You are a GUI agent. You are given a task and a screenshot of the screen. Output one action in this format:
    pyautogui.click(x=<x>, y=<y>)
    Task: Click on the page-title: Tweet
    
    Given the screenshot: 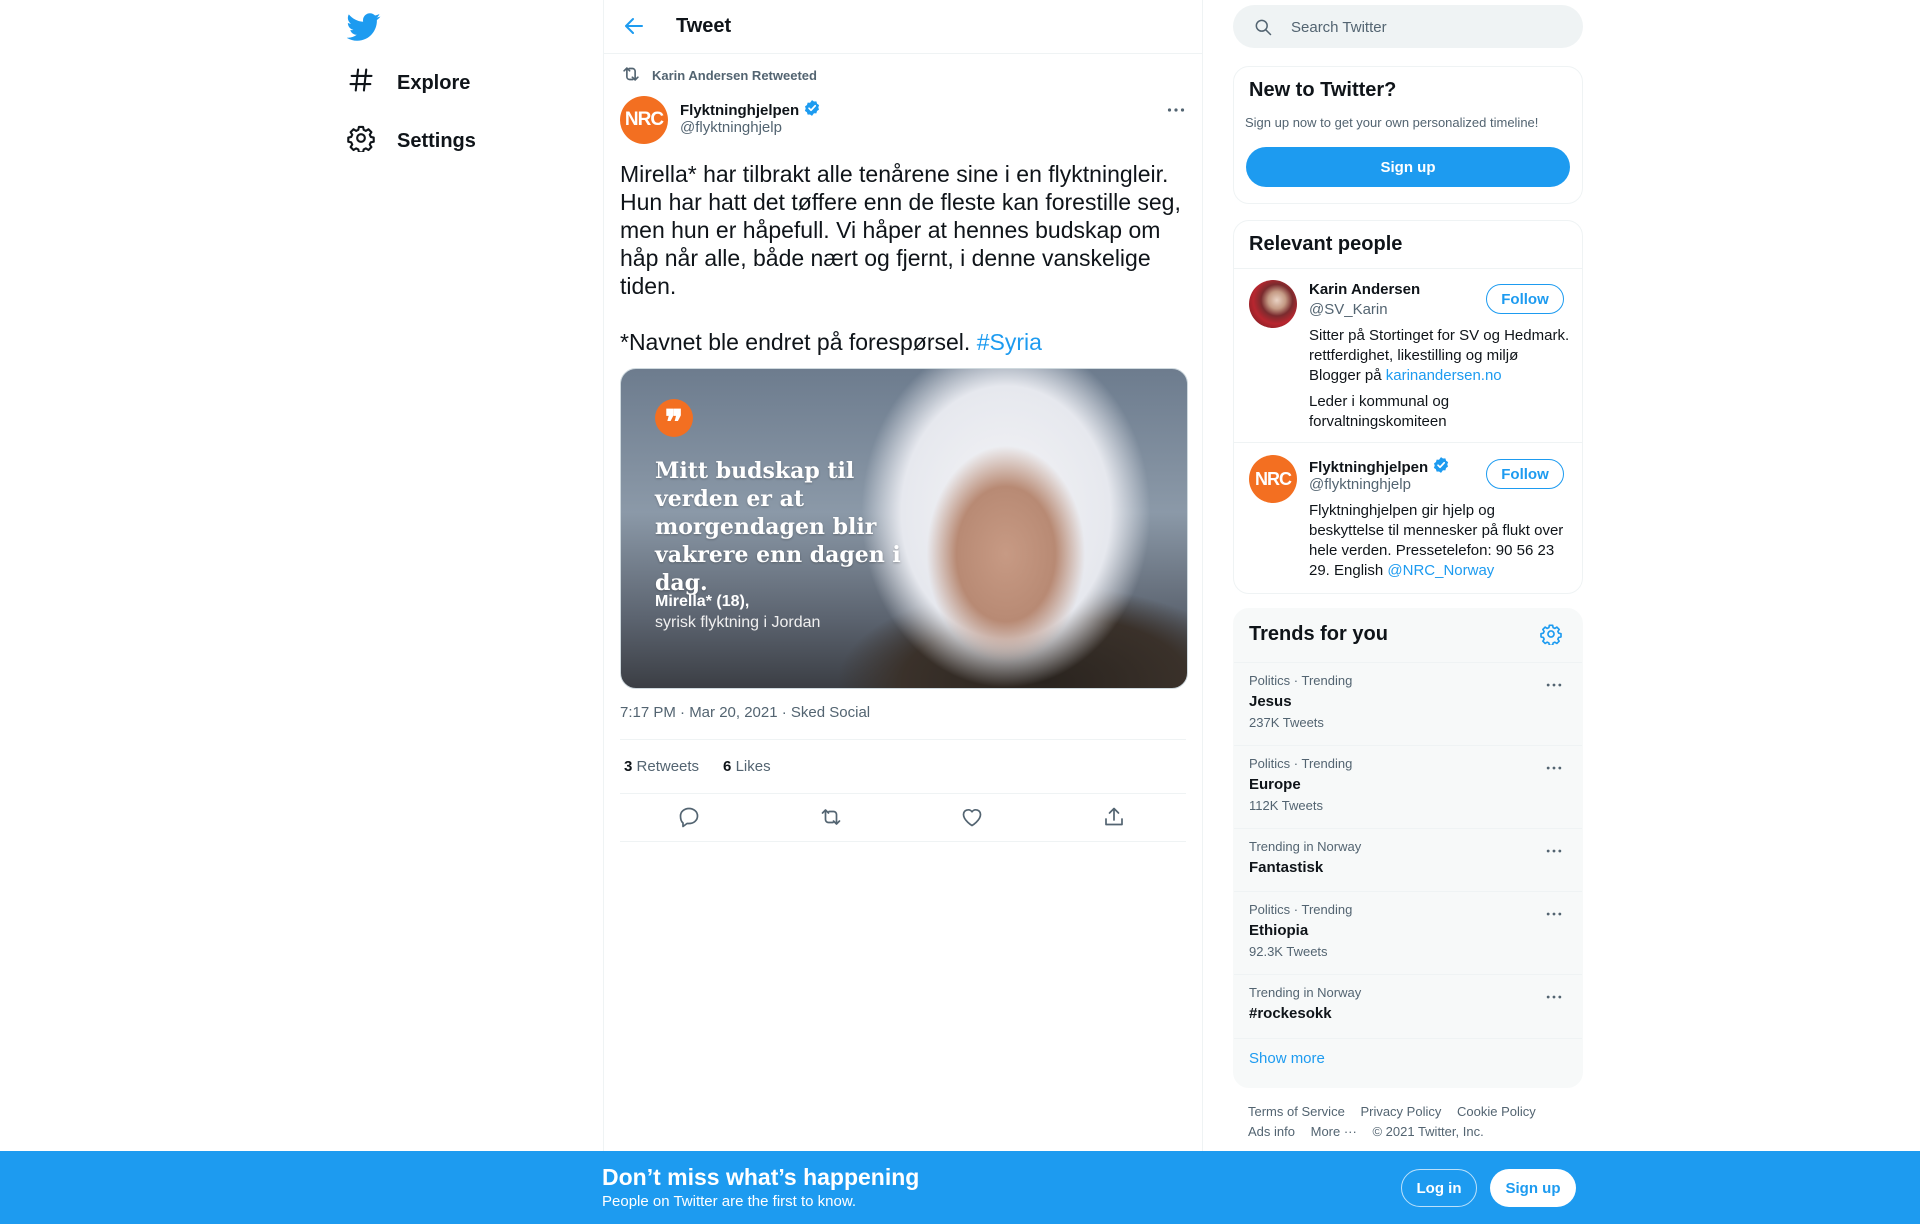 What is the action you would take?
    pyautogui.click(x=704, y=26)
    